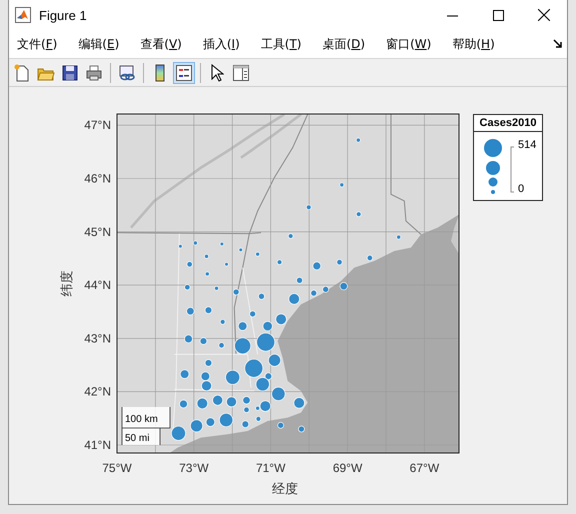  I want to click on tick-label: 75°W, so click(117, 468).